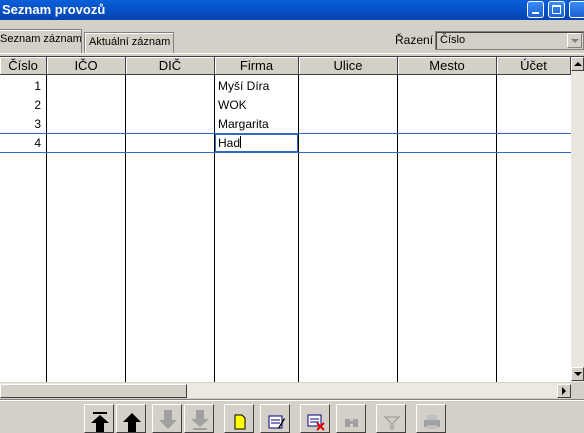 The height and width of the screenshot is (433, 584). I want to click on filter-button, so click(391, 418).